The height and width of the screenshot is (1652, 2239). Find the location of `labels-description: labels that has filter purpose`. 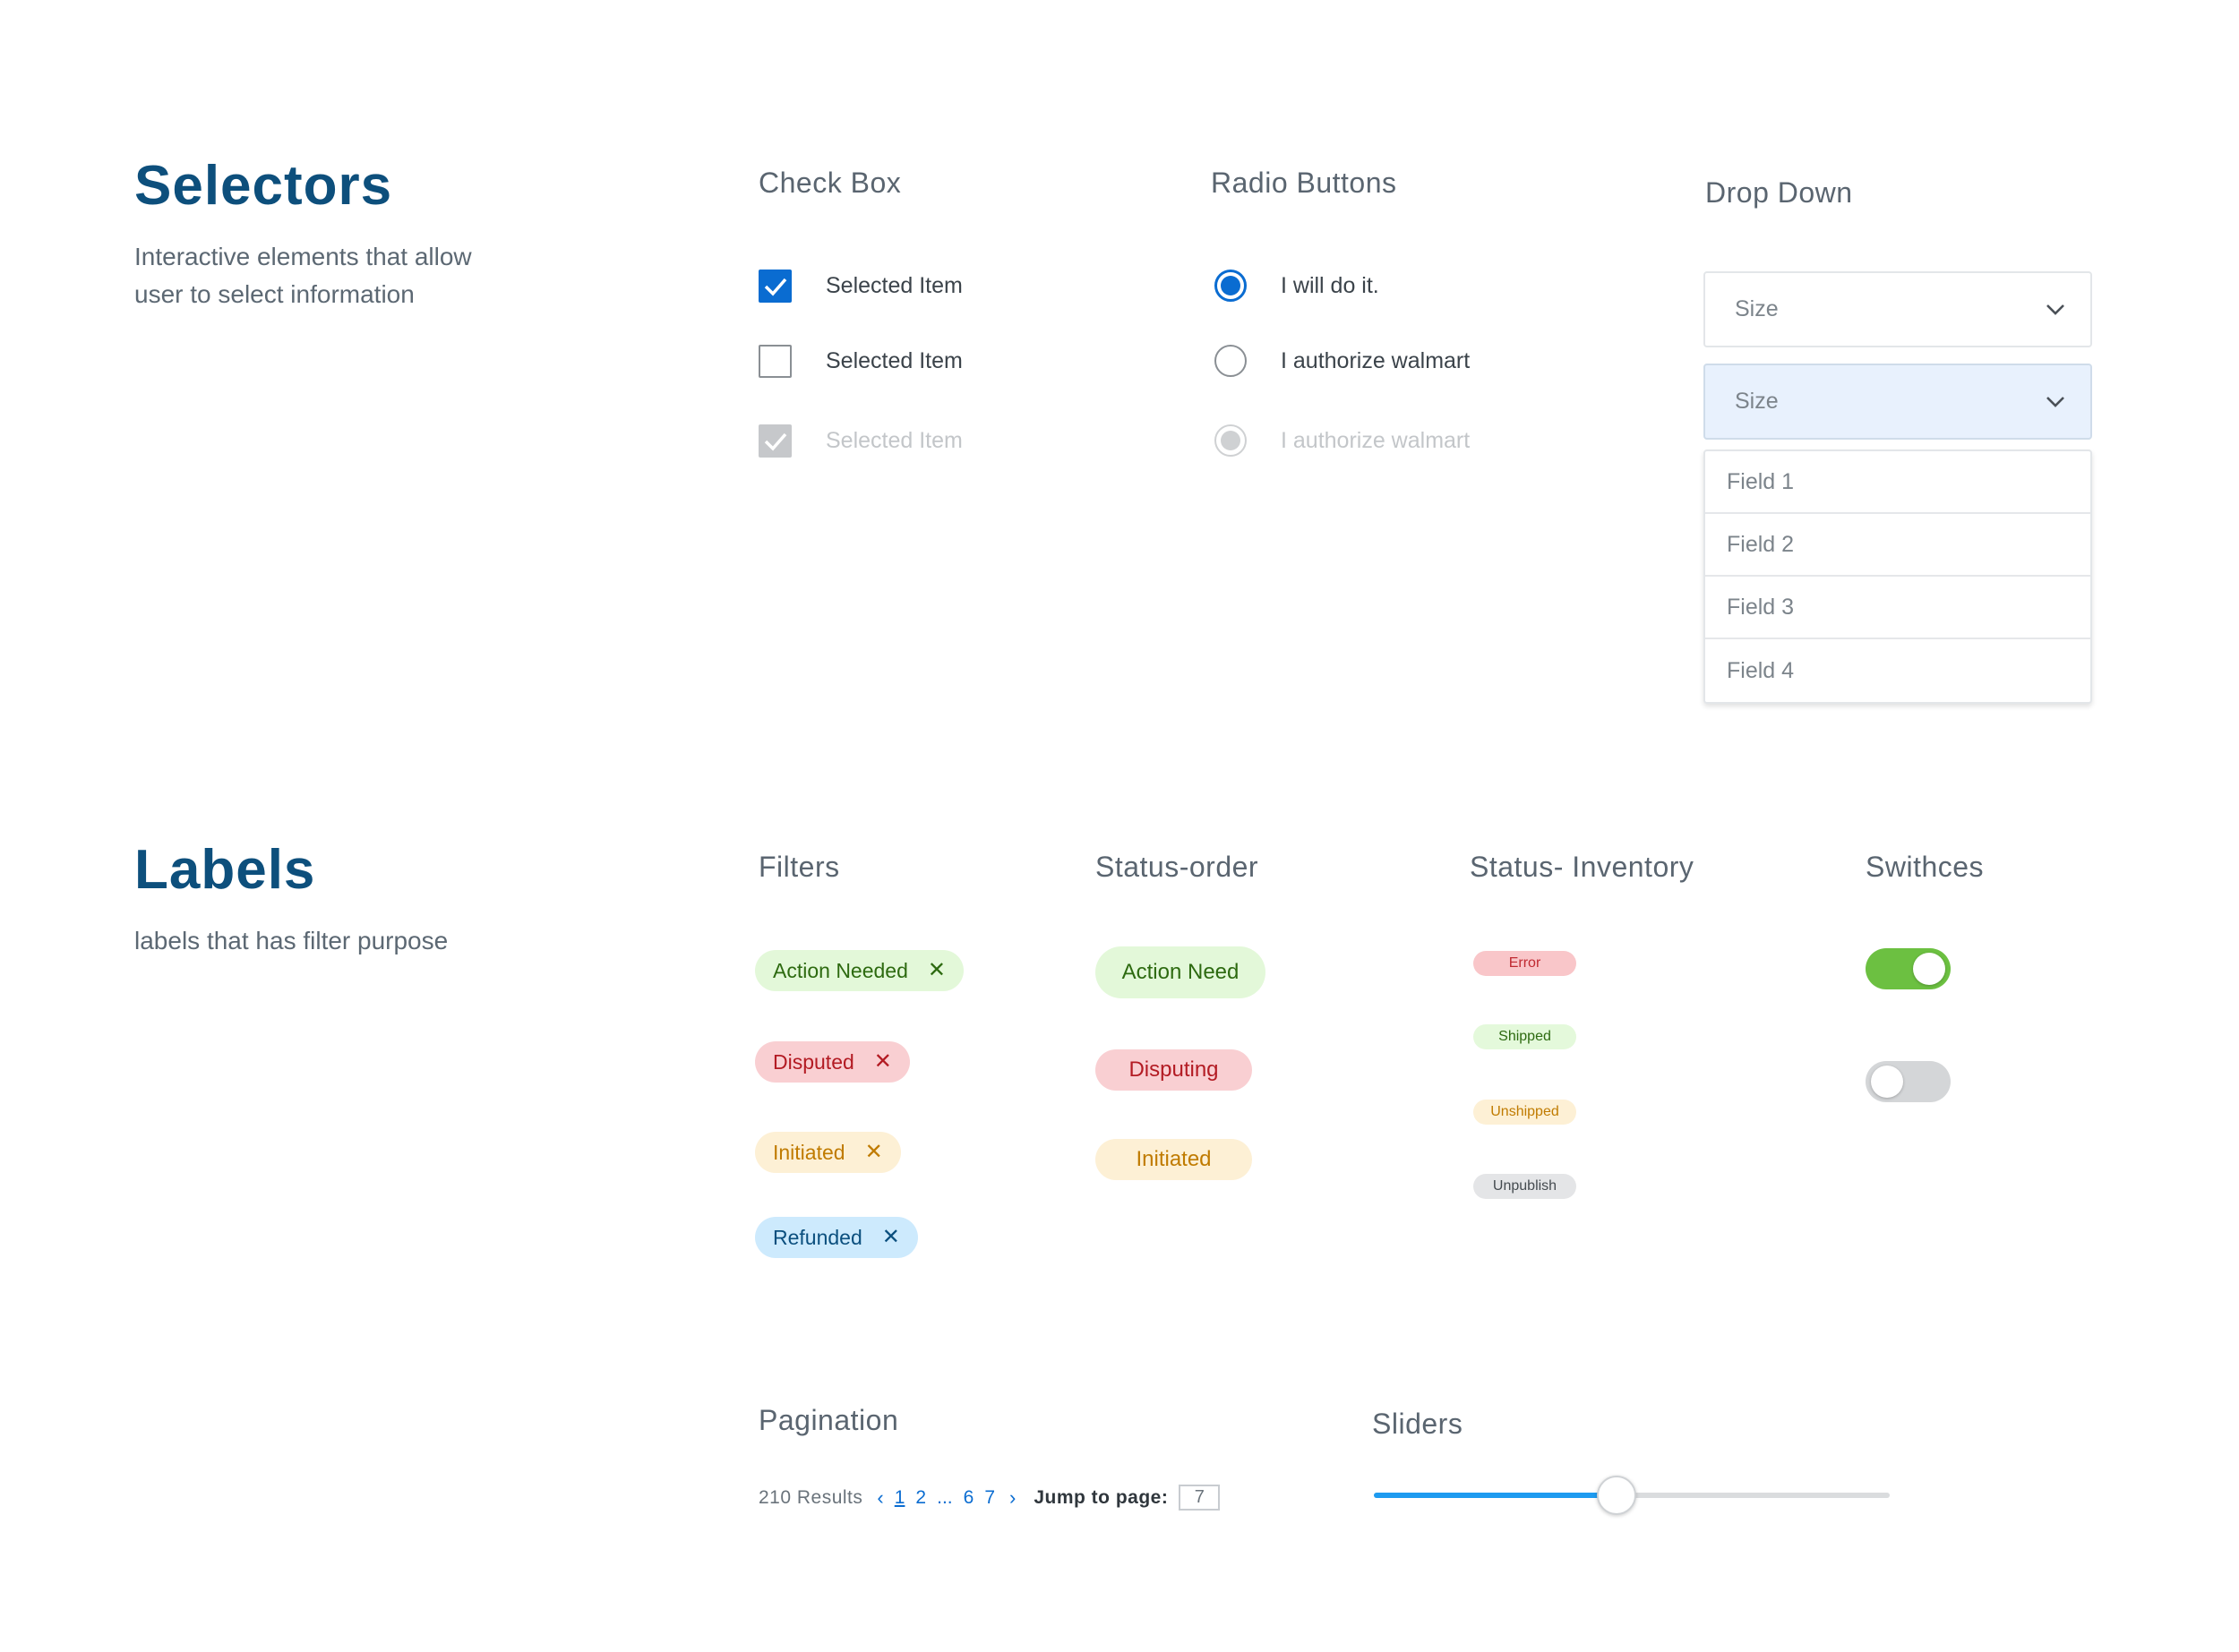

labels-description: labels that has filter purpose is located at coordinates (291, 940).